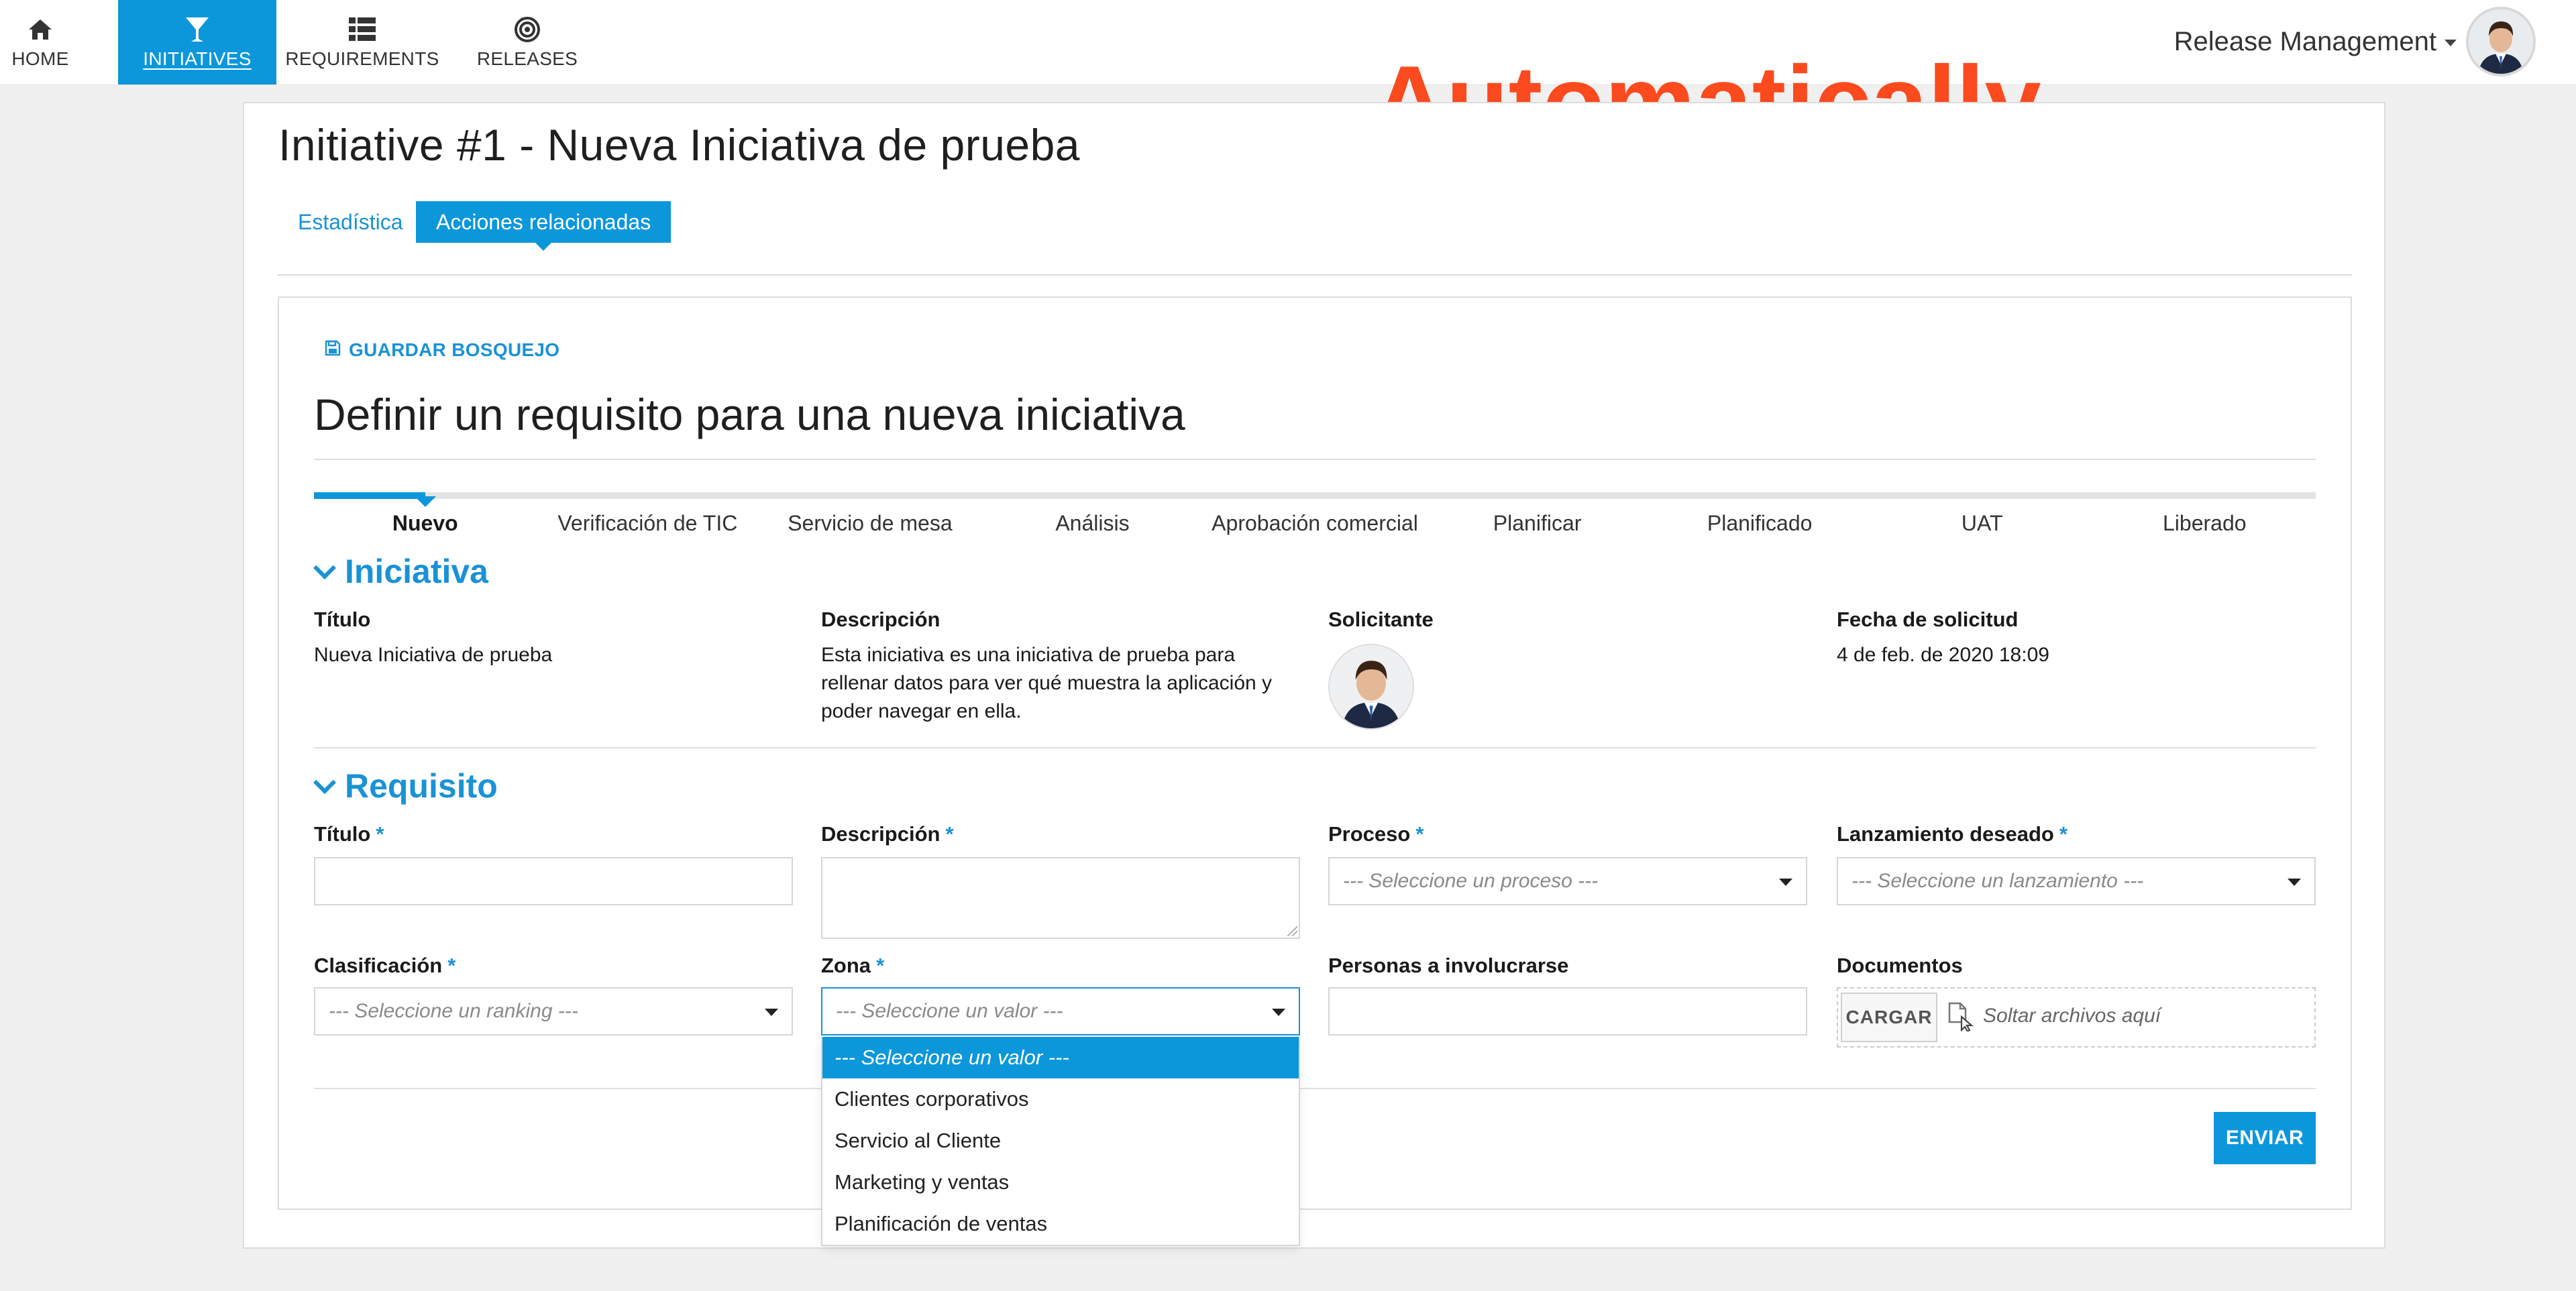 The image size is (2576, 1291). Describe the element at coordinates (887, 834) in the screenshot. I see `req-description-label: Descripción *` at that location.